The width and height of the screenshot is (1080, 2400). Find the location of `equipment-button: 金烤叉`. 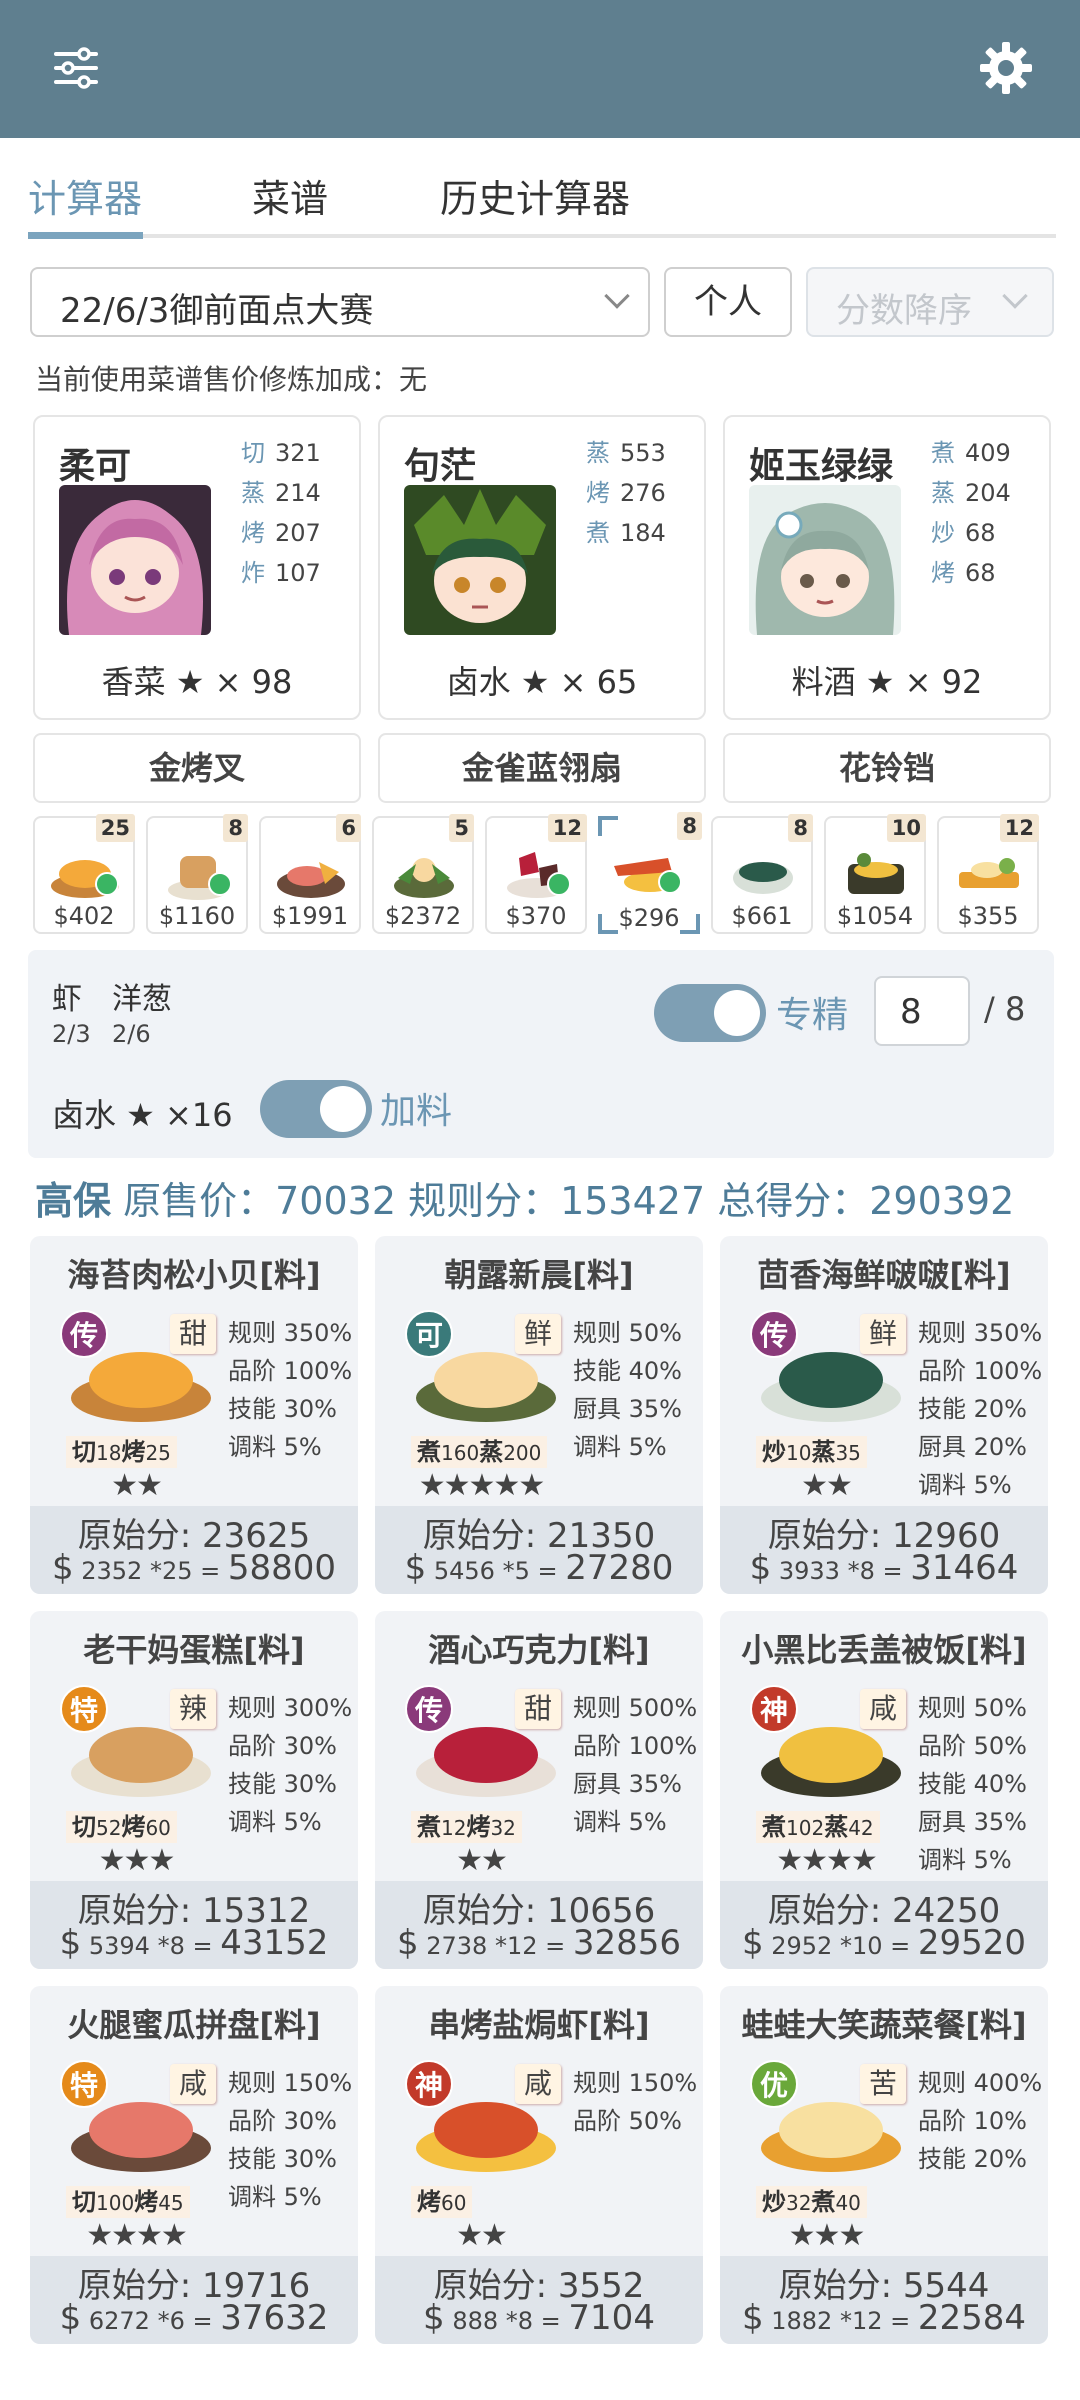

equipment-button: 金烤叉 is located at coordinates (197, 768).